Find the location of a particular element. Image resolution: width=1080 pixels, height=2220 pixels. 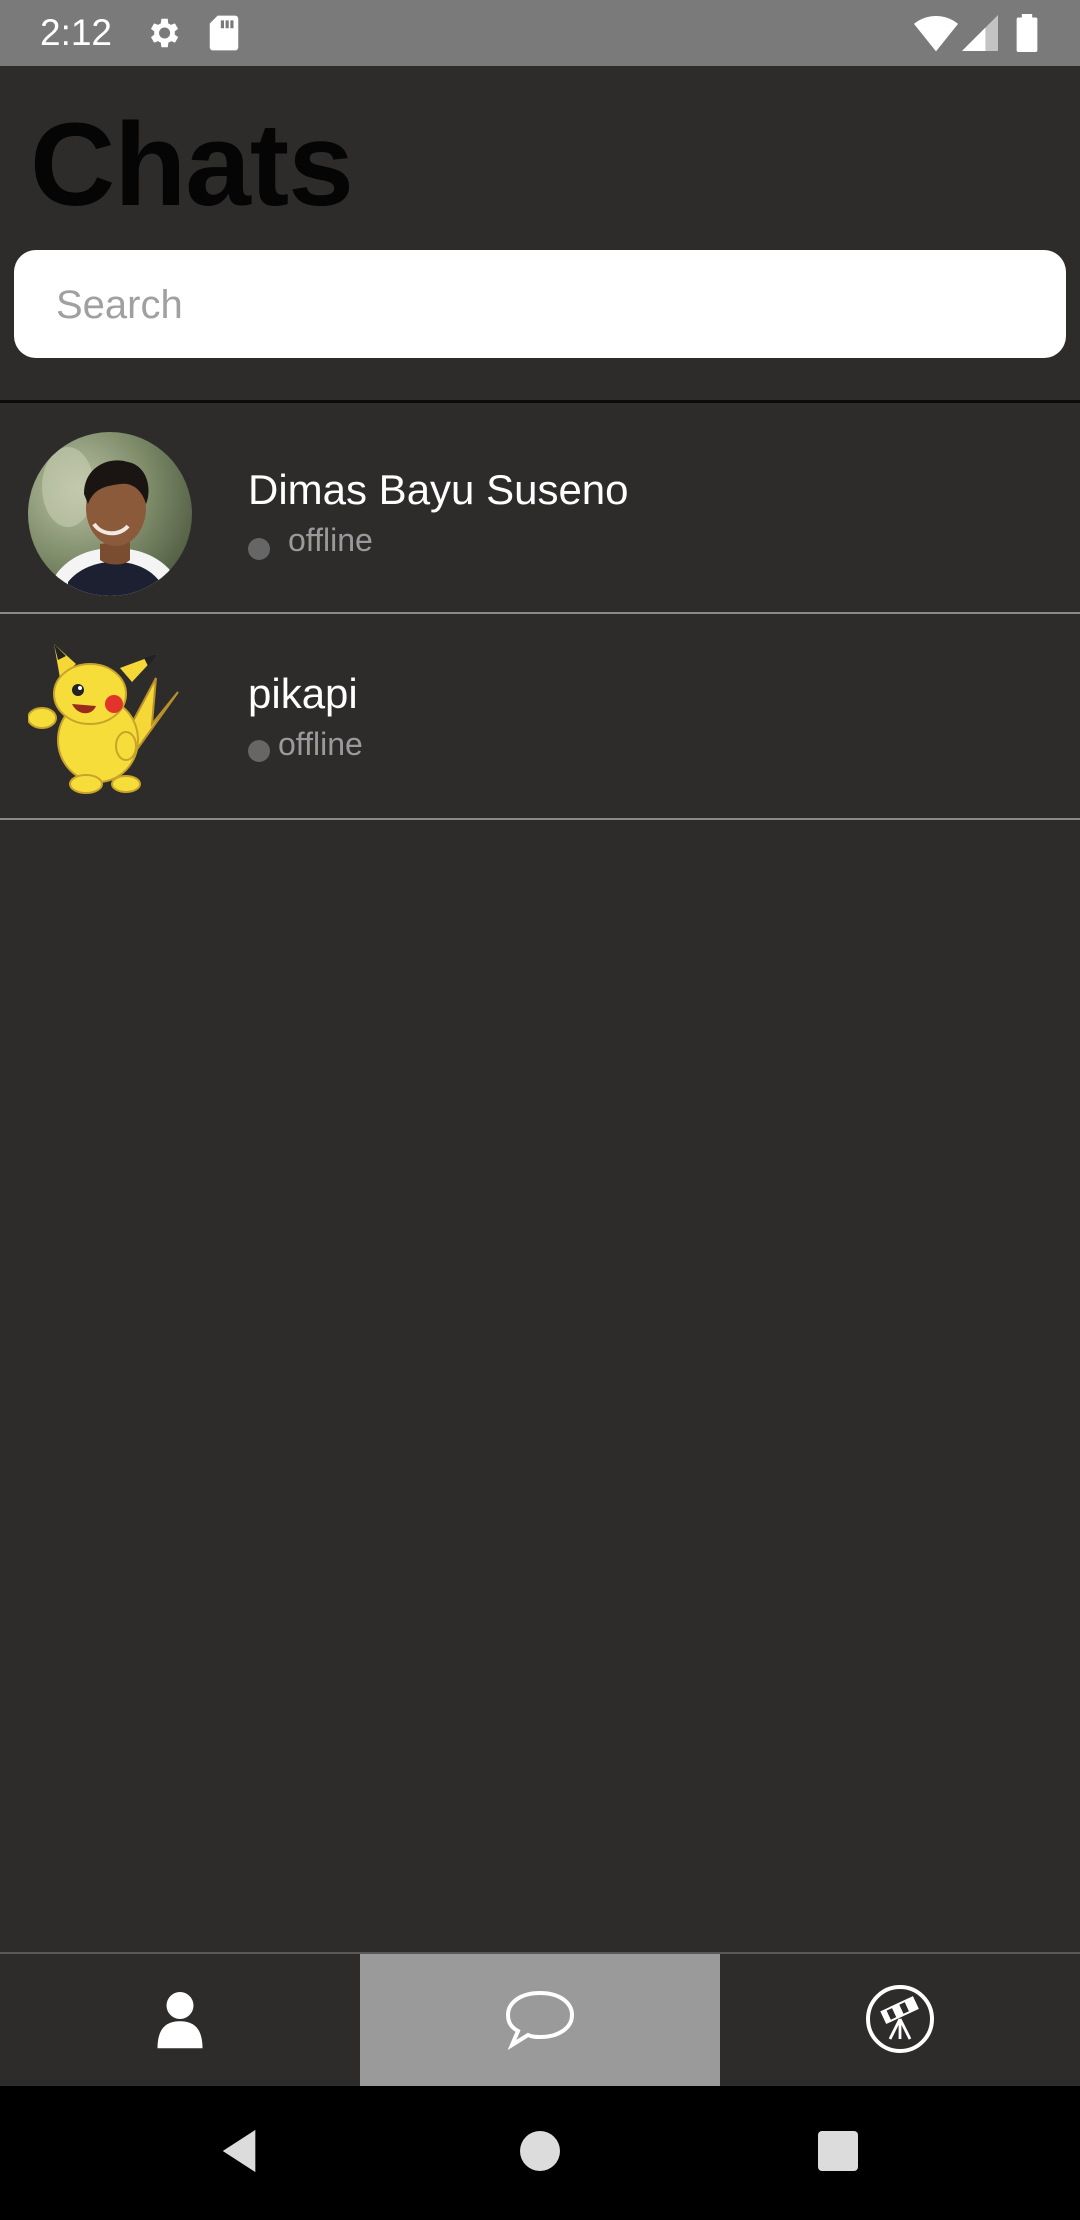

status-bar: 2:12 is located at coordinates (540, 33).